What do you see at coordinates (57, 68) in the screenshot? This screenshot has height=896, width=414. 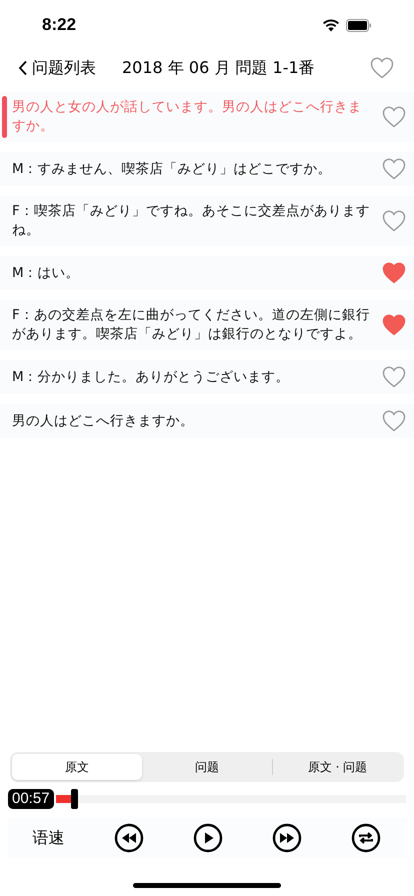 I see `back-button: 问题列表` at bounding box center [57, 68].